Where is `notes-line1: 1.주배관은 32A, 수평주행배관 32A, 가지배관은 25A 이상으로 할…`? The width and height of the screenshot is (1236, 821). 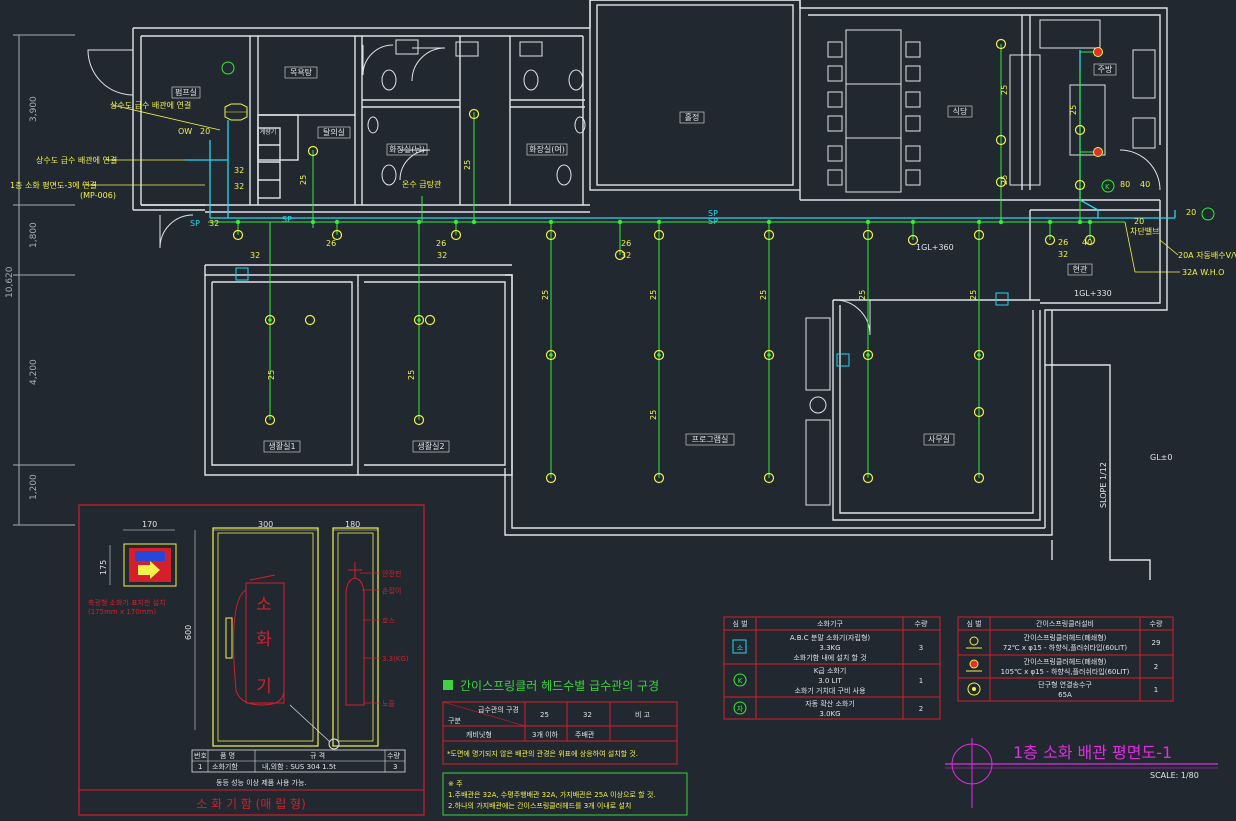
notes-line1: 1.주배관은 32A, 수평주행배관 32A, 가지배관은 25A 이상으로 할… is located at coordinates (551, 794).